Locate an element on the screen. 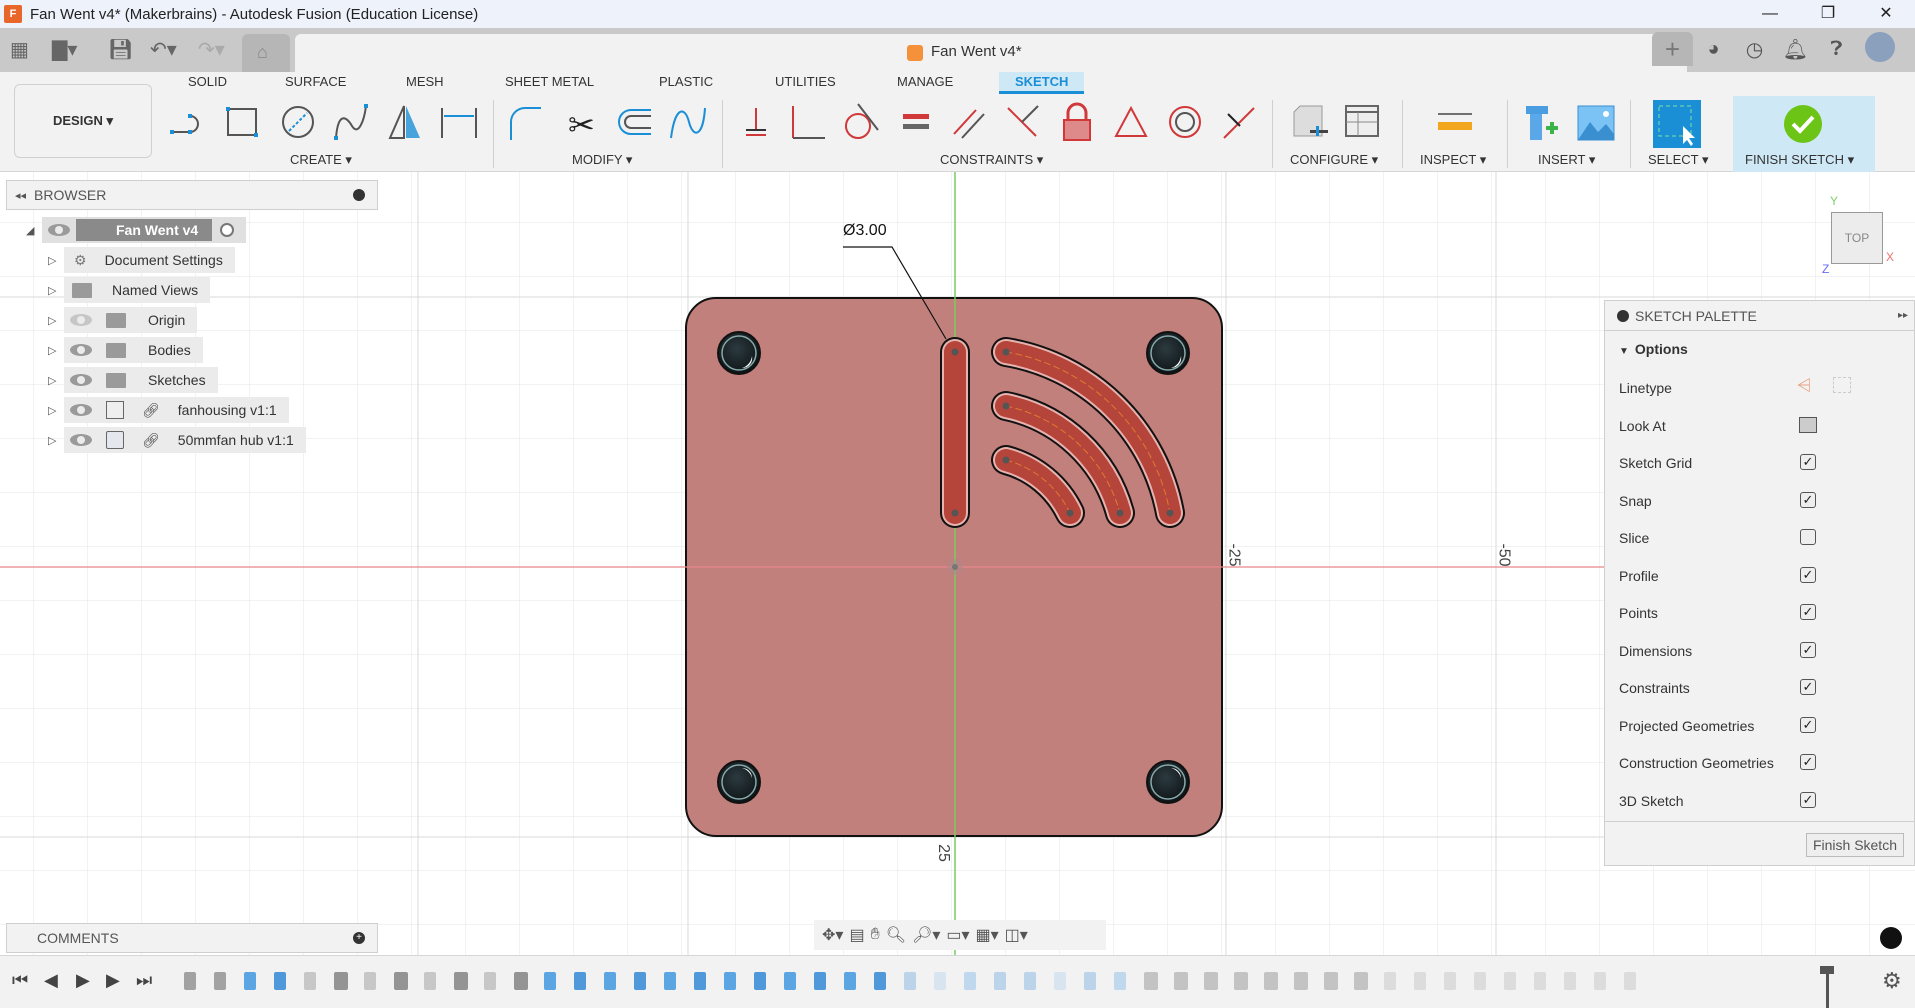  close-window-button: ✕ is located at coordinates (1886, 14).